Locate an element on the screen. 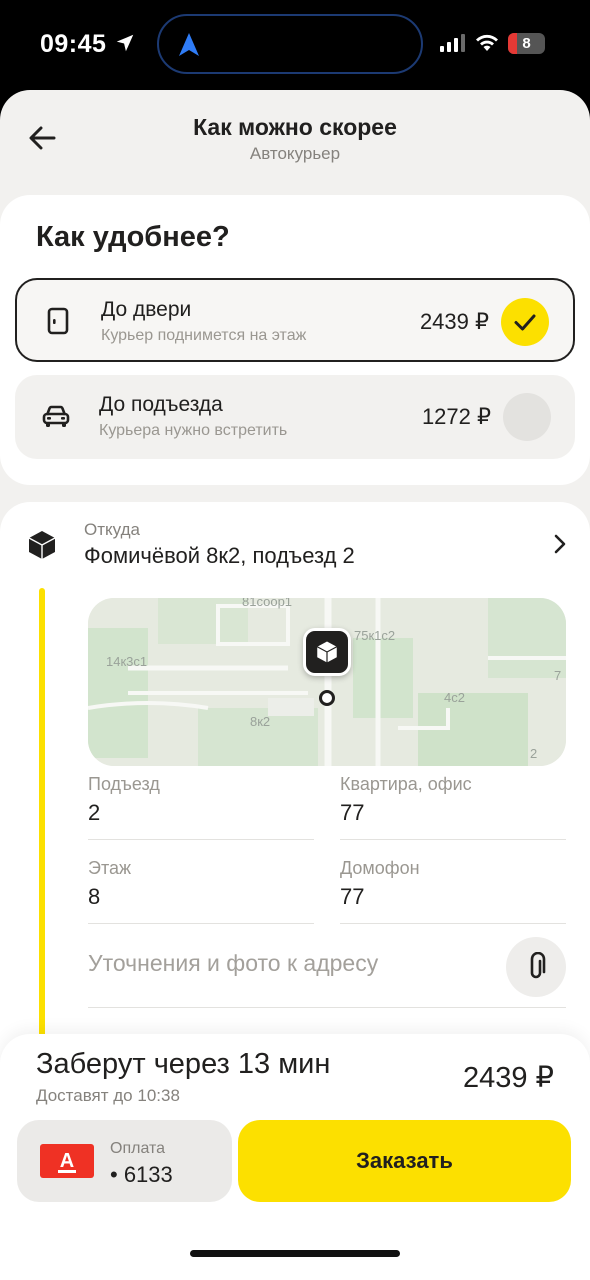  bank-logo-icon: А is located at coordinates (67, 1161).